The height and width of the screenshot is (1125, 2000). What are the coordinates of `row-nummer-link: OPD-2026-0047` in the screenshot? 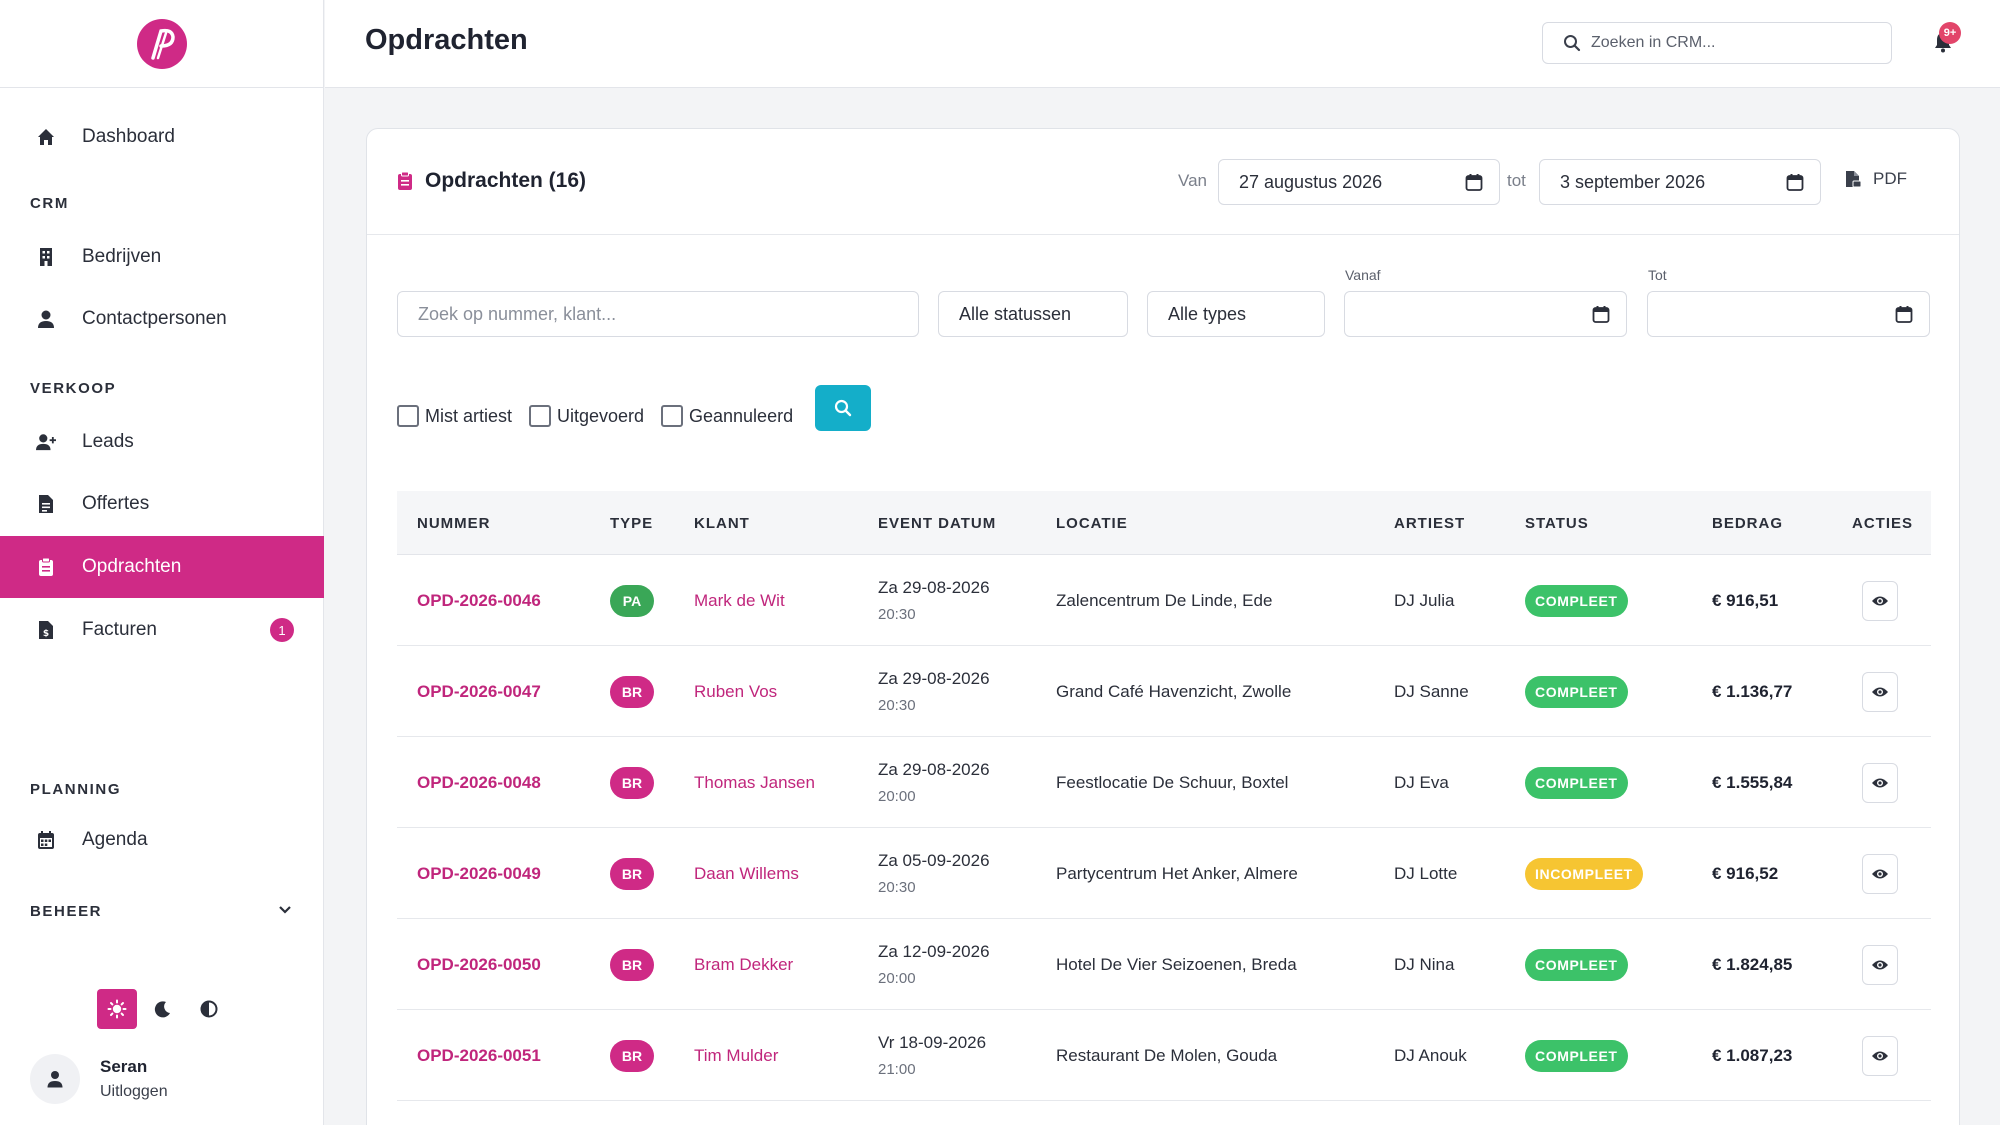 It's located at (479, 691).